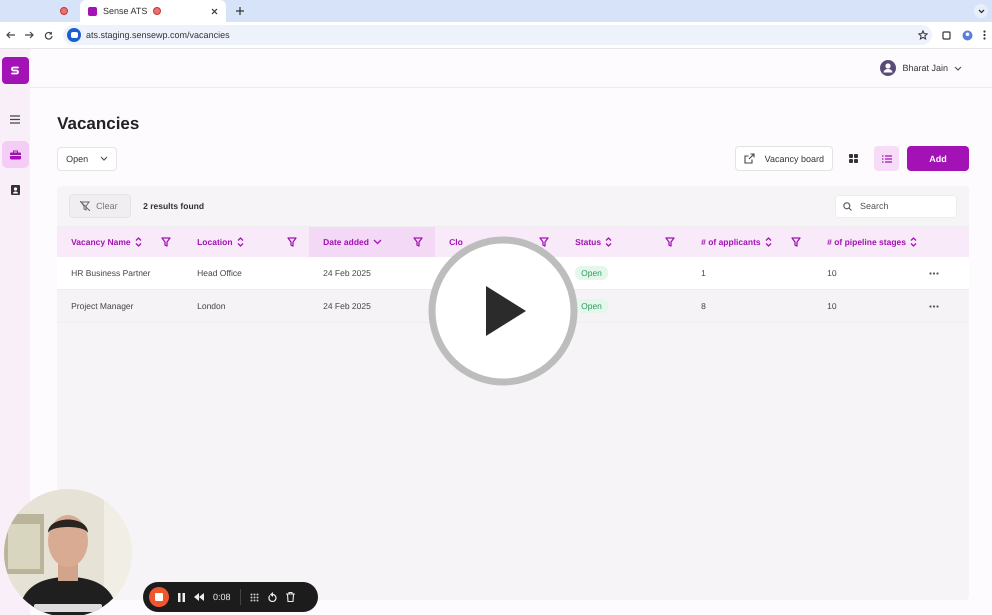  Describe the element at coordinates (100, 206) in the screenshot. I see `clear-button: Clear` at that location.